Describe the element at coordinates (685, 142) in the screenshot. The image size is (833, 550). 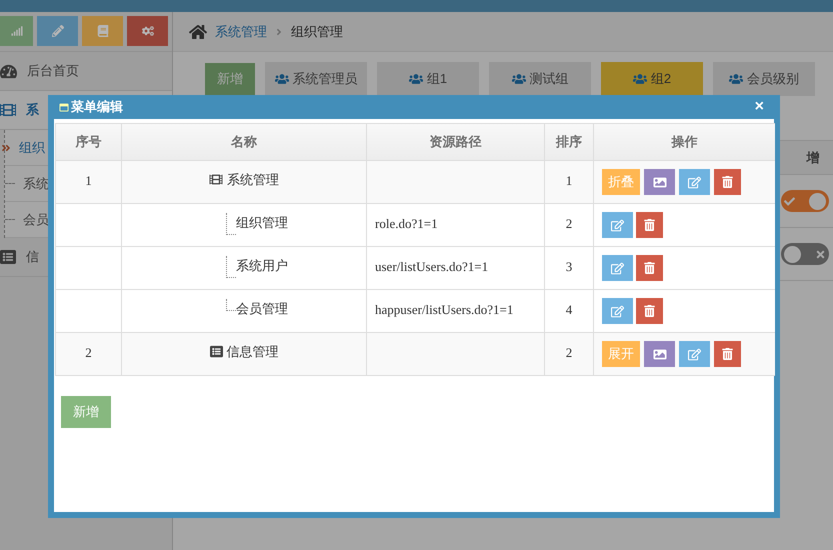
I see `column-header: 操作` at that location.